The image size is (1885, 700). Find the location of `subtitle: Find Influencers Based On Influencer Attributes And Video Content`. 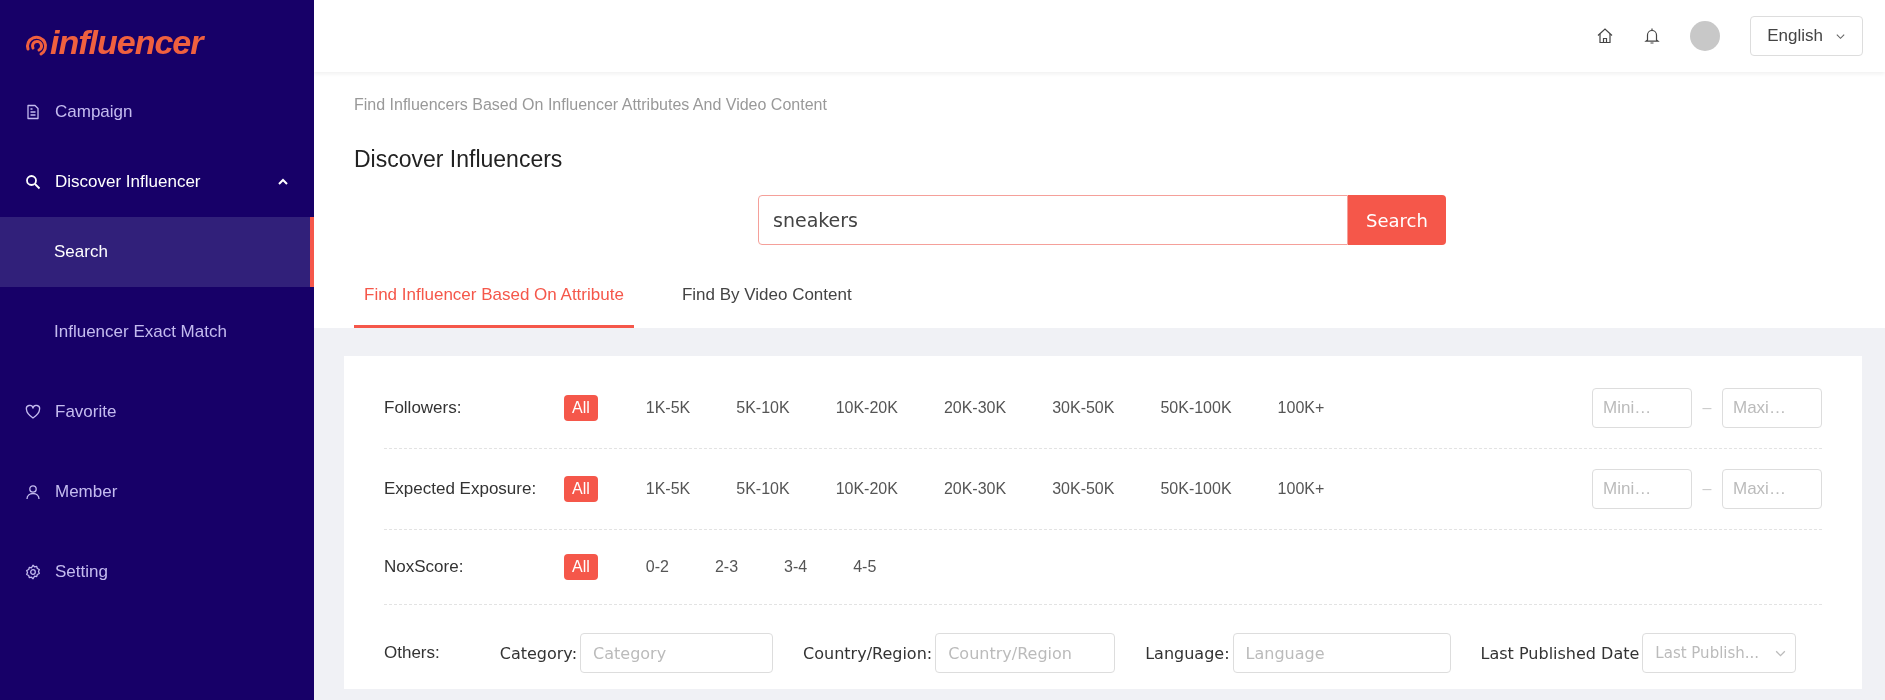

subtitle: Find Influencers Based On Influencer Attributes And Video Content is located at coordinates (591, 105).